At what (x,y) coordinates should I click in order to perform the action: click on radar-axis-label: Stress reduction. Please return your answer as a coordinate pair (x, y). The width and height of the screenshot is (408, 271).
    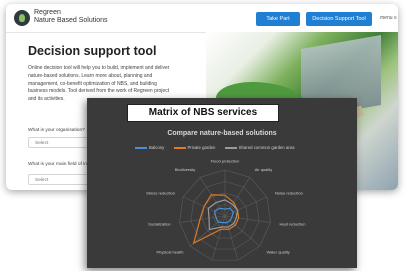
    Looking at the image, I should click on (160, 193).